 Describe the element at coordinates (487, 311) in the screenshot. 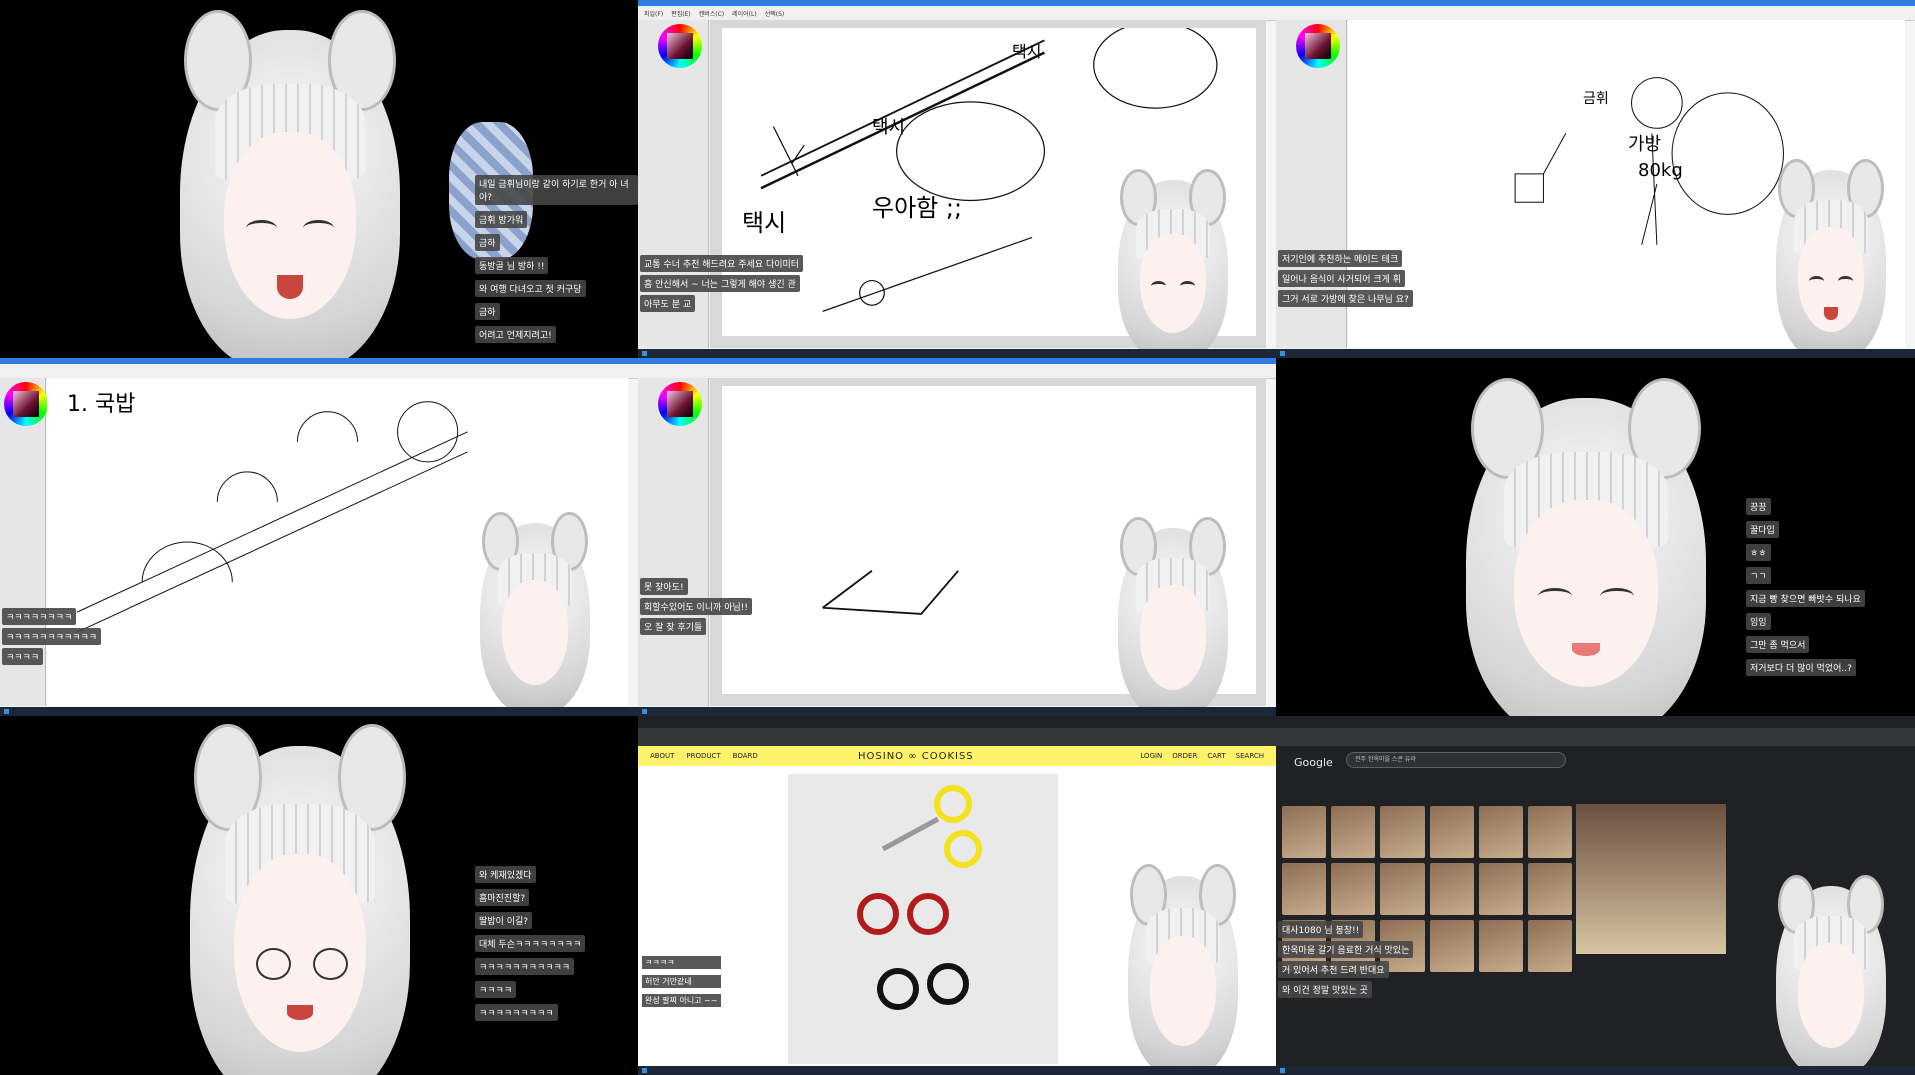

I see `chat-message: 금하` at that location.